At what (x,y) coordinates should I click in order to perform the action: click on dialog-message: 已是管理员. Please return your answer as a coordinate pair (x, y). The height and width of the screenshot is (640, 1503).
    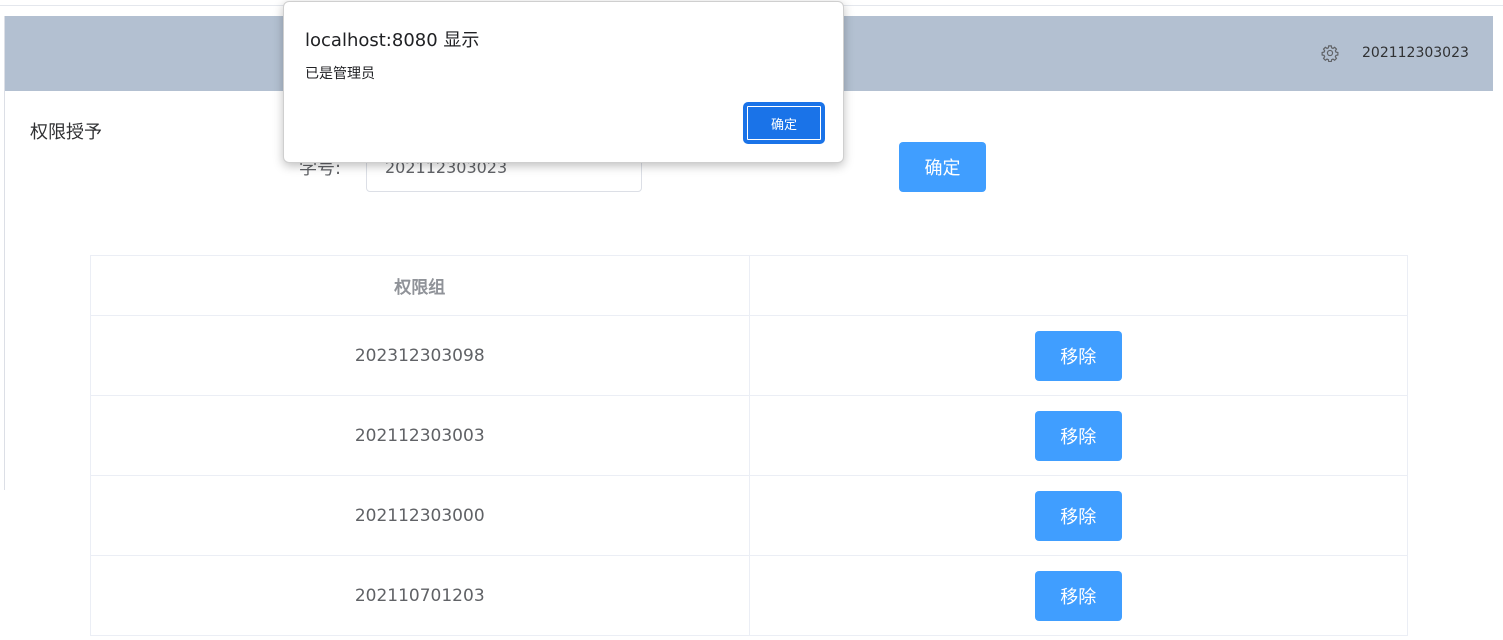
    Looking at the image, I should click on (340, 74).